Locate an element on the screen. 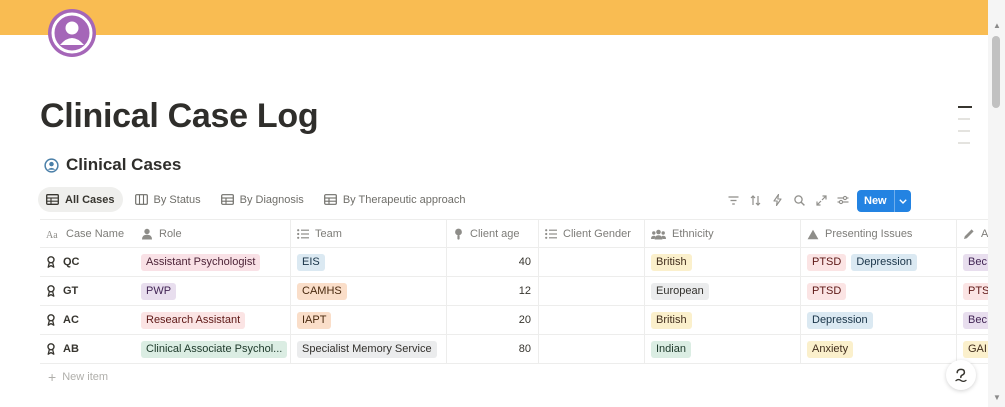 The width and height of the screenshot is (1005, 407). cell-presenting-issues: PTSD is located at coordinates (879, 291).